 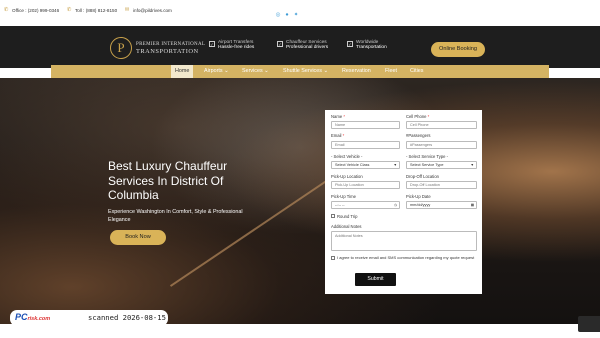 I want to click on passengers-label: #Passengers, so click(x=418, y=135).